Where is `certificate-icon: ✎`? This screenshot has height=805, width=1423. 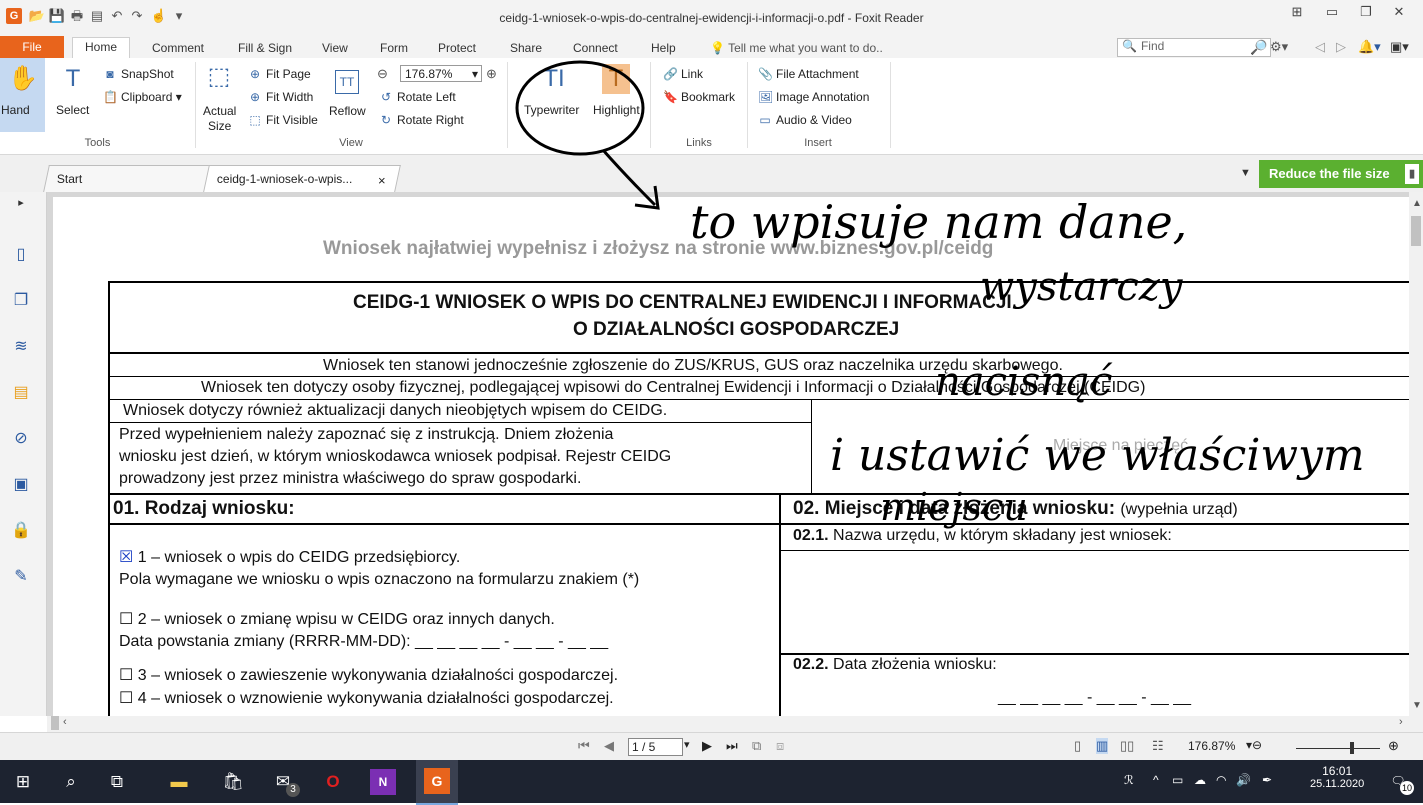
certificate-icon: ✎ is located at coordinates (21, 577).